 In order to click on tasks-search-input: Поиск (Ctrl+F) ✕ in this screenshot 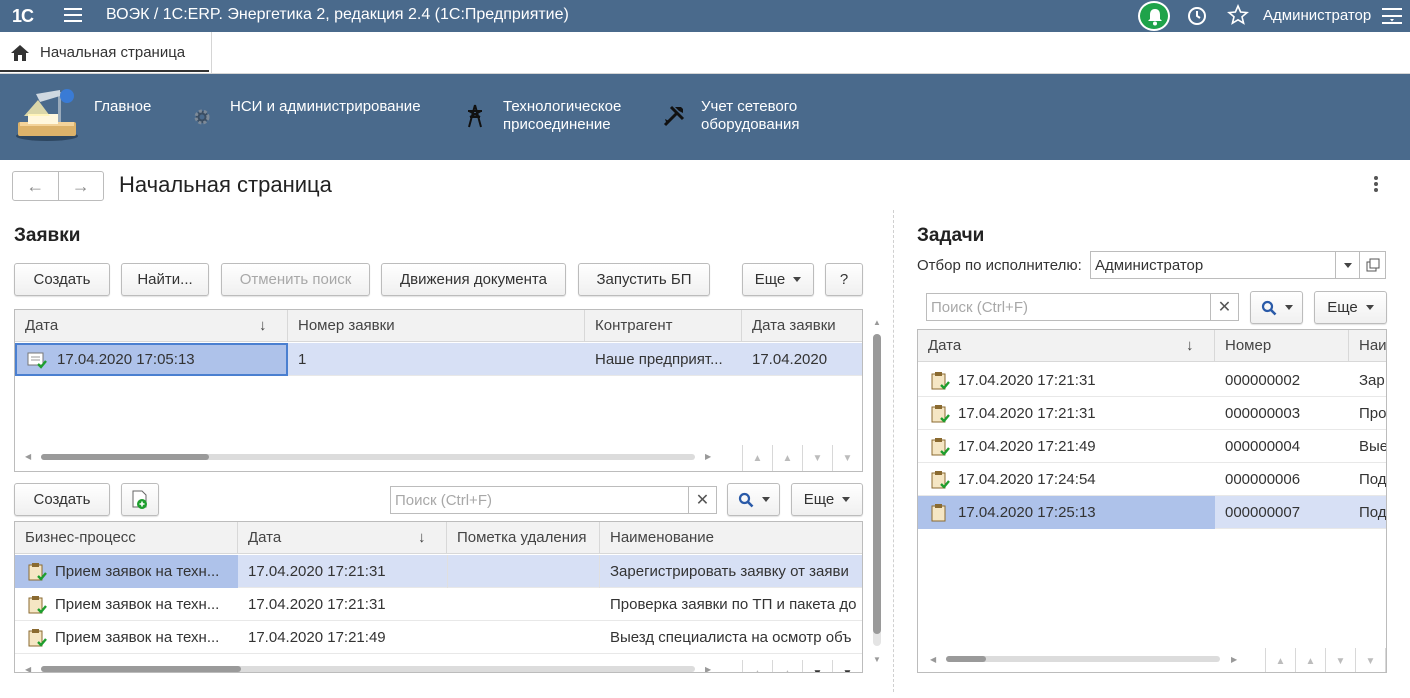, I will do `click(1082, 307)`.